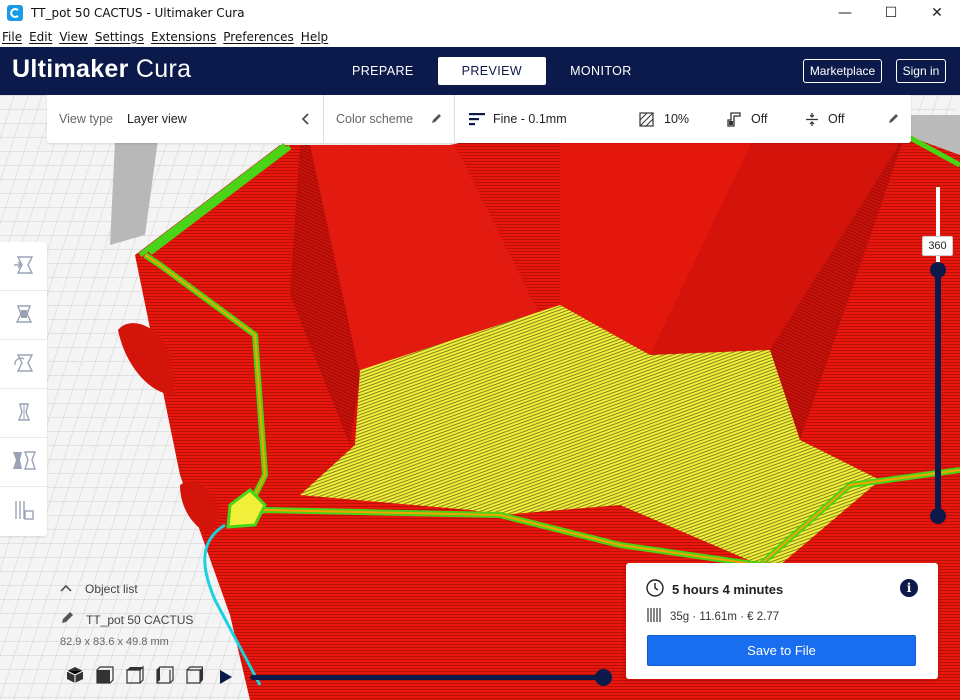 This screenshot has width=960, height=700. Describe the element at coordinates (258, 37) in the screenshot. I see `menu-preferences: Preferences` at that location.